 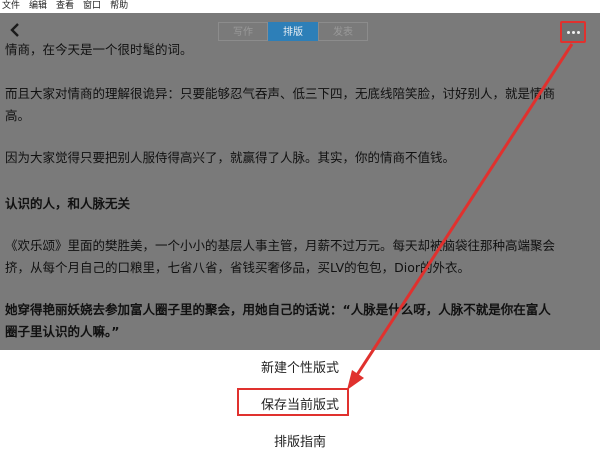 I want to click on paragraph: 情商，在今天是一个很时髦的词。, so click(x=99, y=49).